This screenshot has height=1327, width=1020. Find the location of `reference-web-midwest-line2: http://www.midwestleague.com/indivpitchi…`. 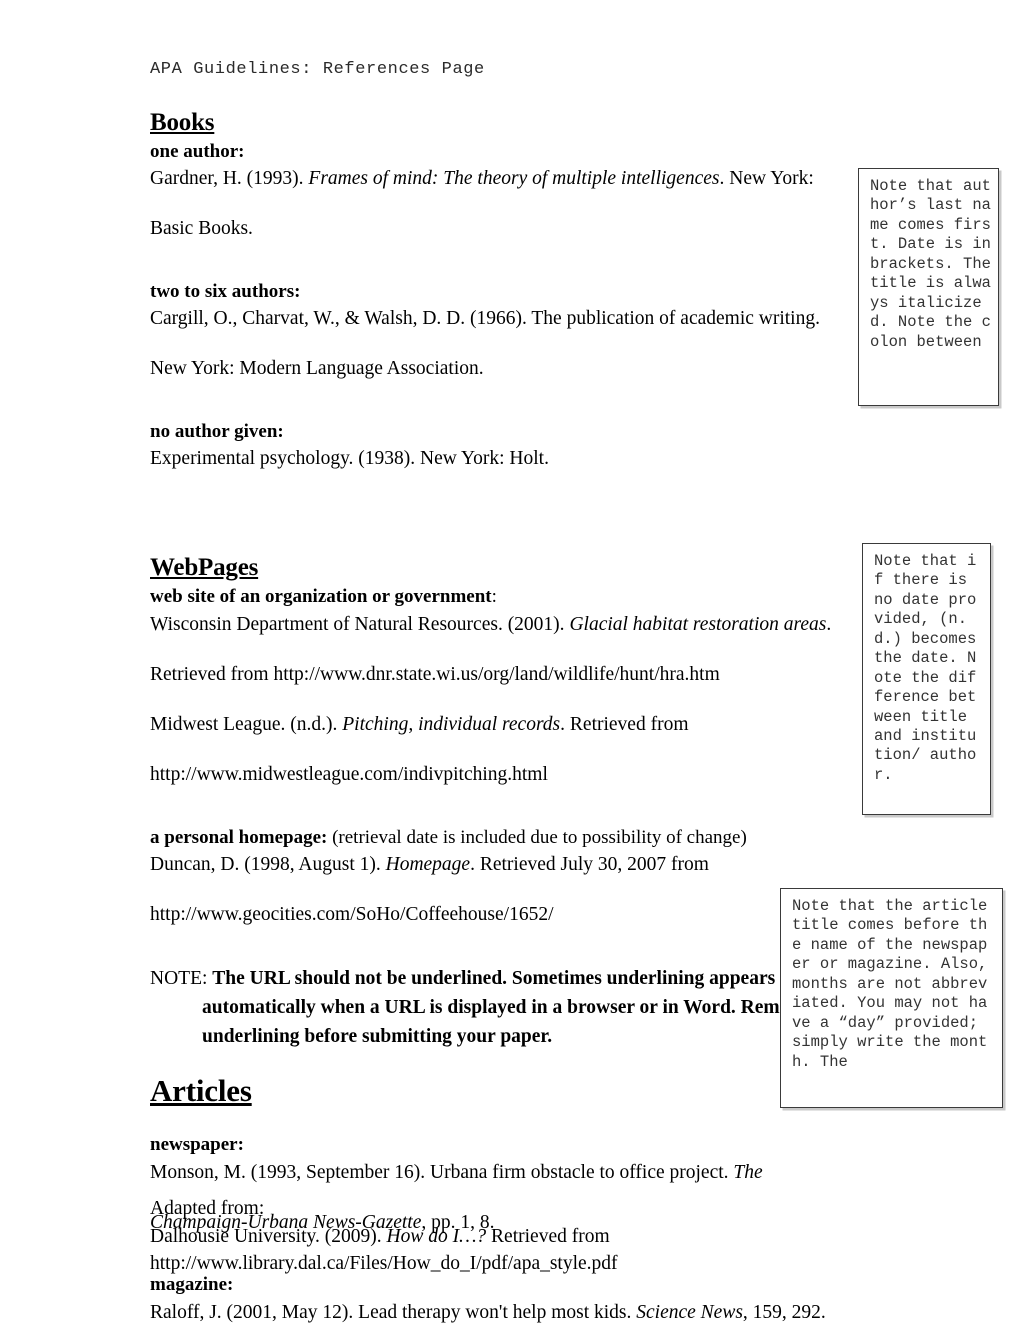

reference-web-midwest-line2: http://www.midwestleague.com/indivpitchi… is located at coordinates (349, 775).